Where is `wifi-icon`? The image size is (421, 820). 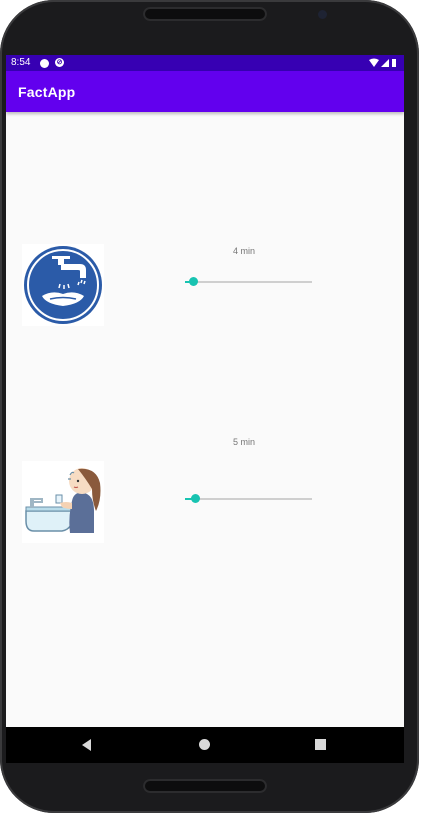
wifi-icon is located at coordinates (374, 62).